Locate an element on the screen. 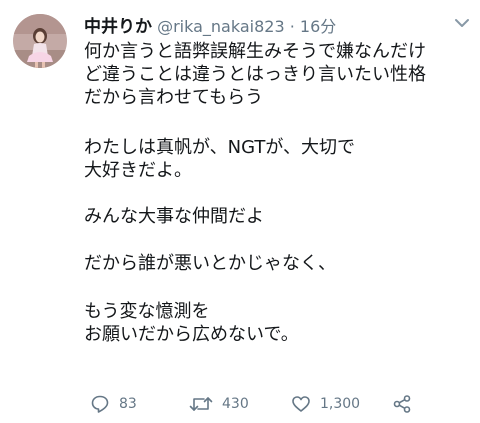  retweet-button: 430 is located at coordinates (219, 404).